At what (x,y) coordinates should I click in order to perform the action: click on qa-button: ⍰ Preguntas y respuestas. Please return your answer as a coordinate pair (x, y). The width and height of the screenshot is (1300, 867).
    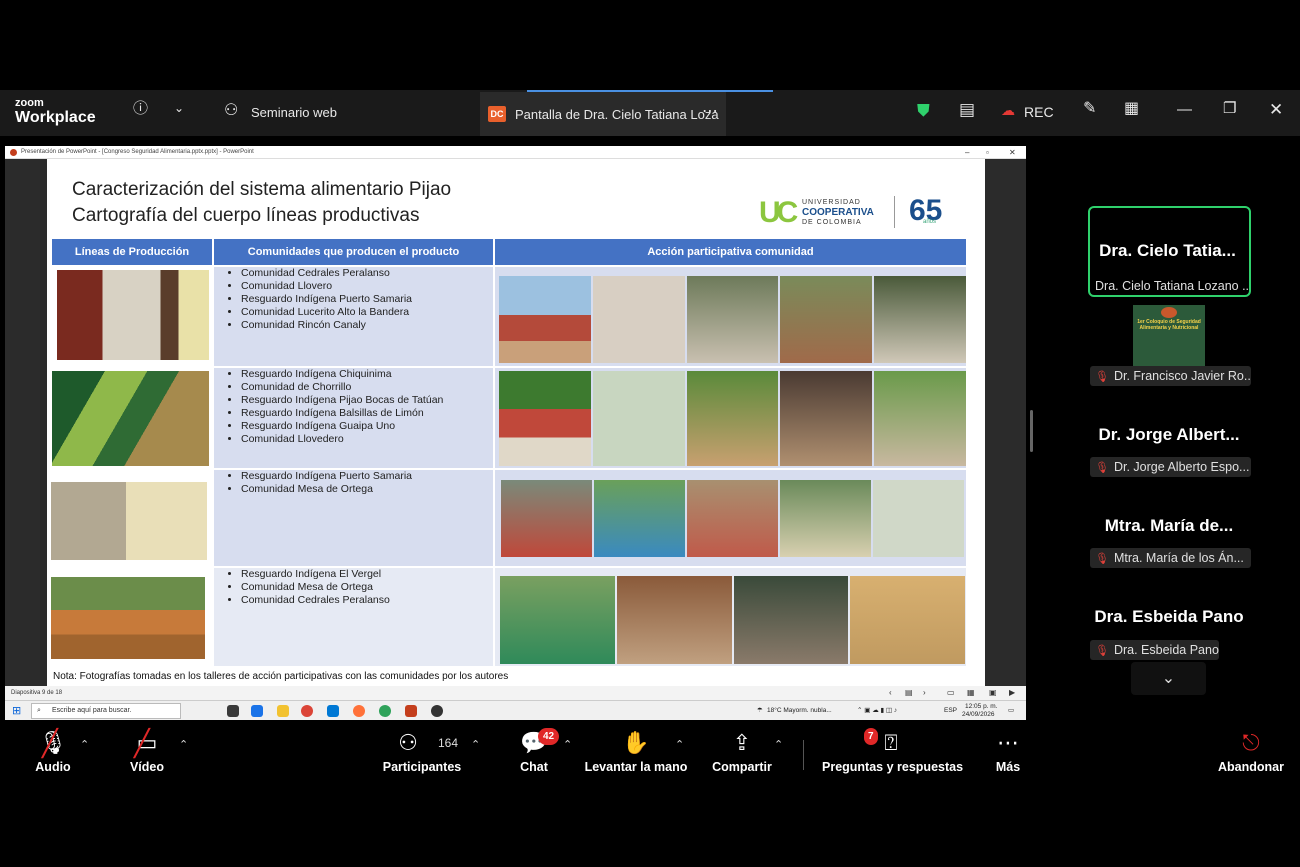
    Looking at the image, I should click on (892, 755).